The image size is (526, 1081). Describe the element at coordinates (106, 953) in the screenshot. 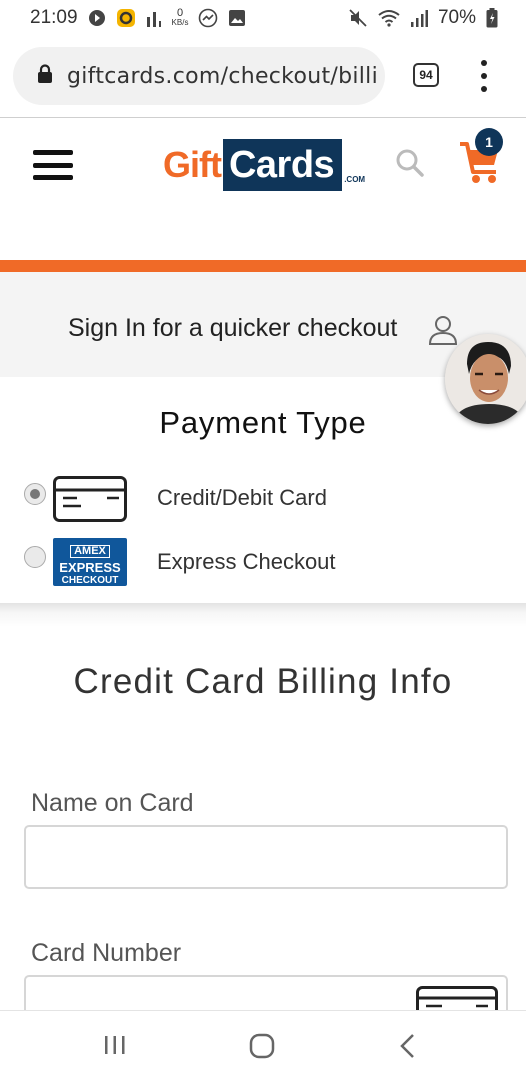

I see `card-number-label: Card Number` at that location.